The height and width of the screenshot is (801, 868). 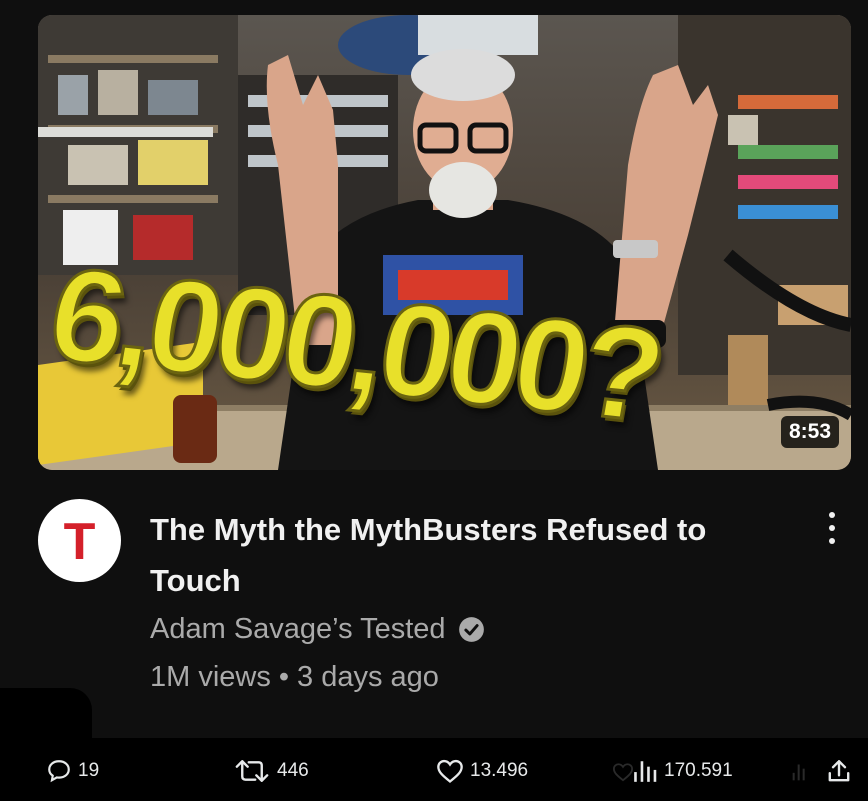 I want to click on post-action-bar: 19 446 13.496 170.591, so click(x=434, y=769).